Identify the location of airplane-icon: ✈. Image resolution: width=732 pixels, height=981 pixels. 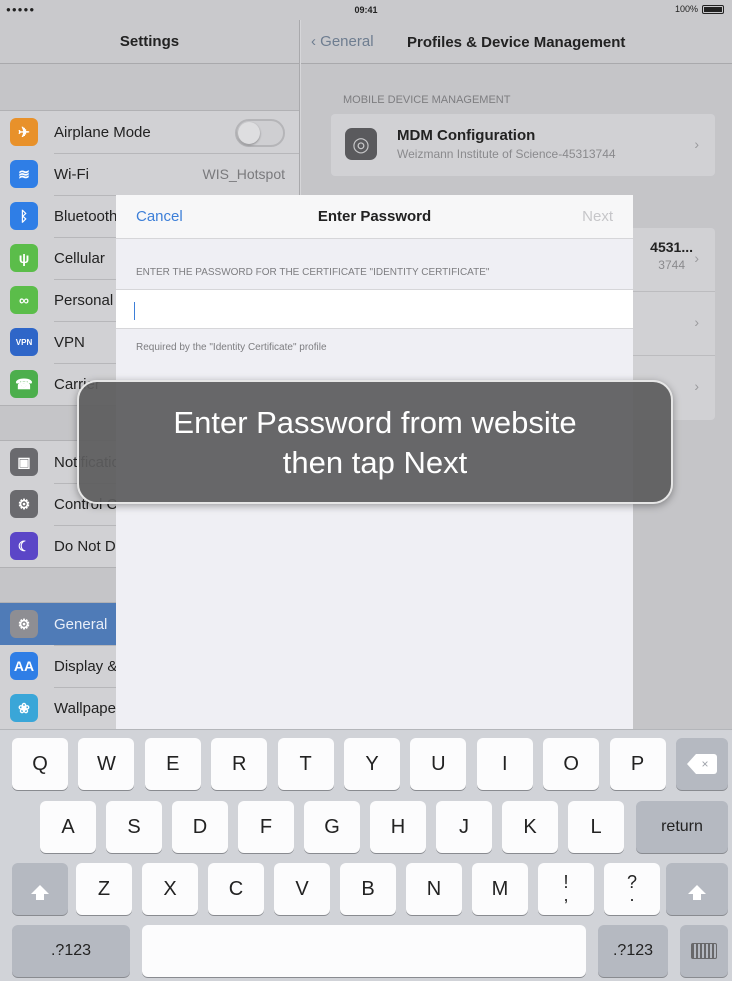
(24, 132).